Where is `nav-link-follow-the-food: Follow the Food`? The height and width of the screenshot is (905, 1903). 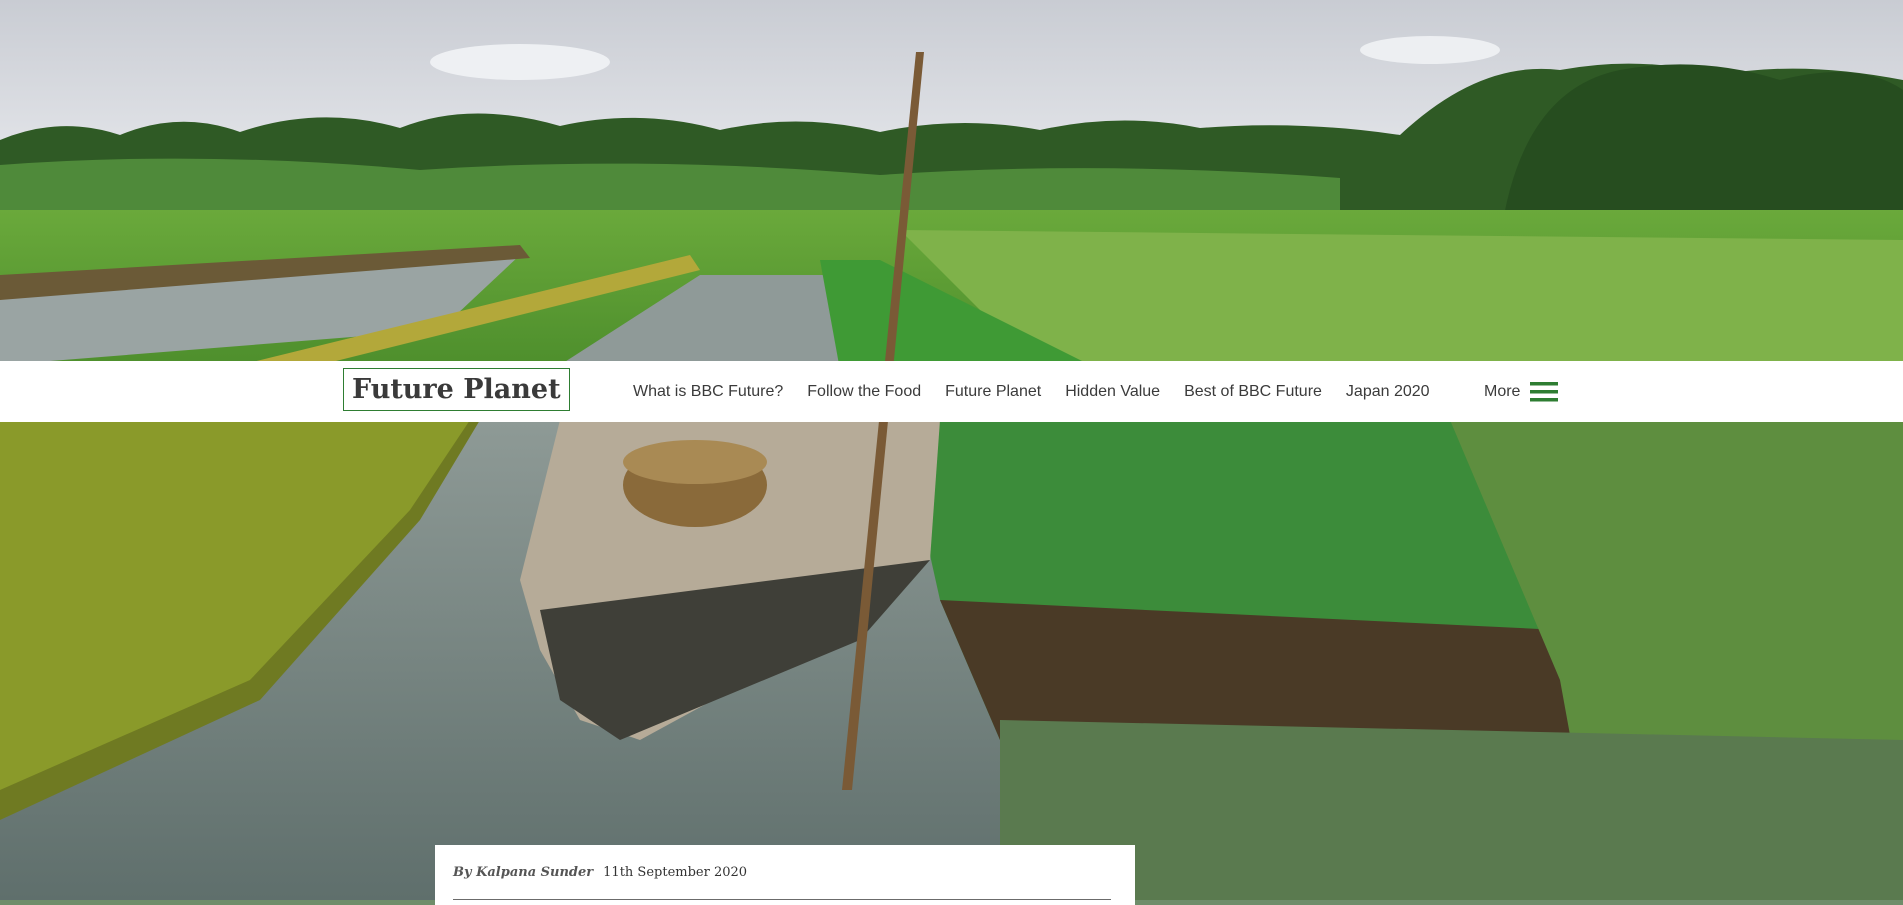
nav-link-follow-the-food: Follow the Food is located at coordinates (864, 392).